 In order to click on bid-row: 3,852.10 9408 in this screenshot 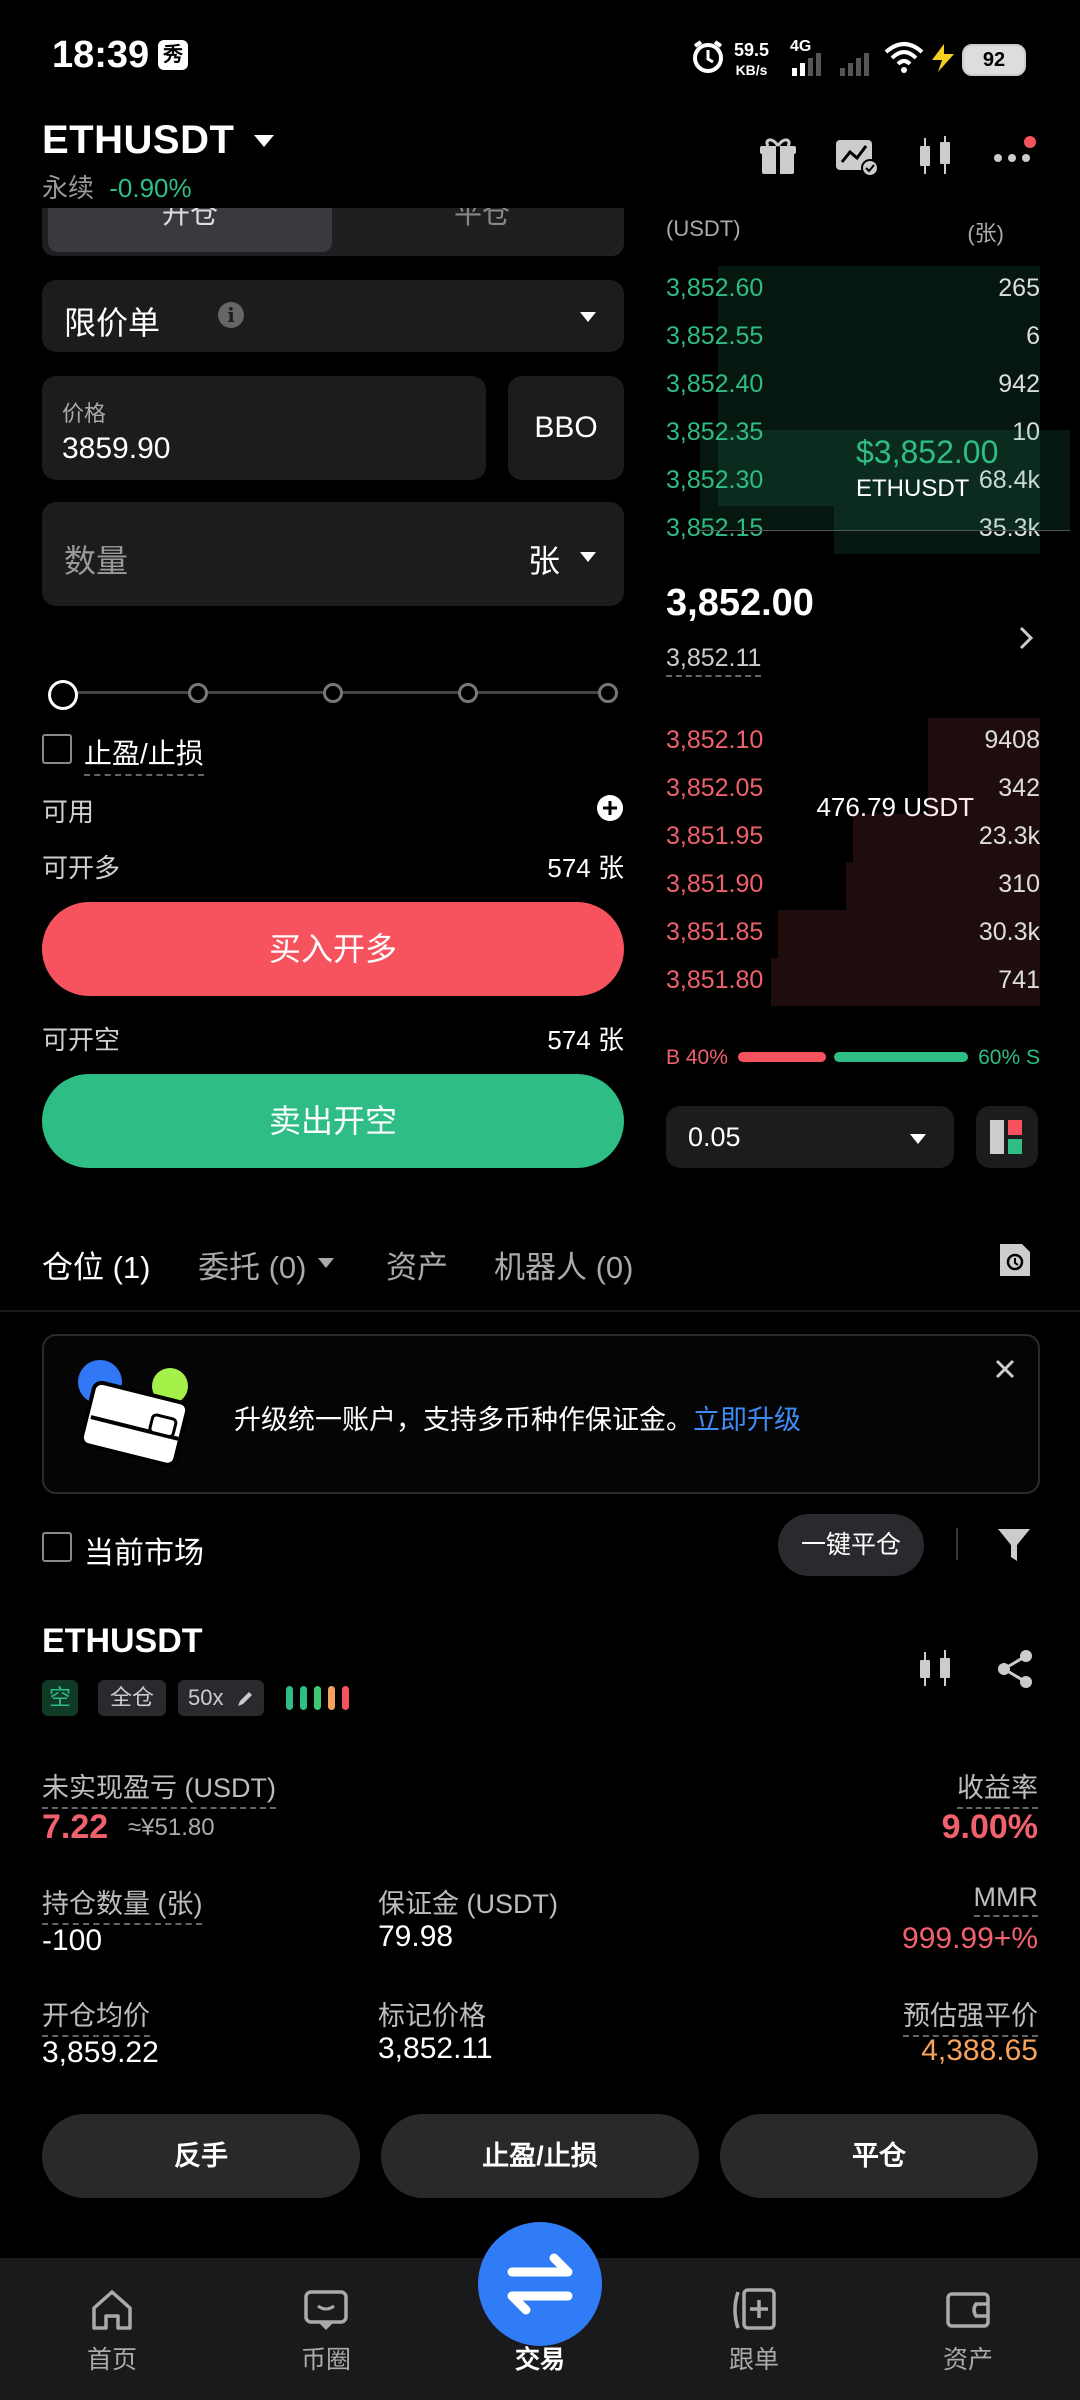, I will do `click(853, 742)`.